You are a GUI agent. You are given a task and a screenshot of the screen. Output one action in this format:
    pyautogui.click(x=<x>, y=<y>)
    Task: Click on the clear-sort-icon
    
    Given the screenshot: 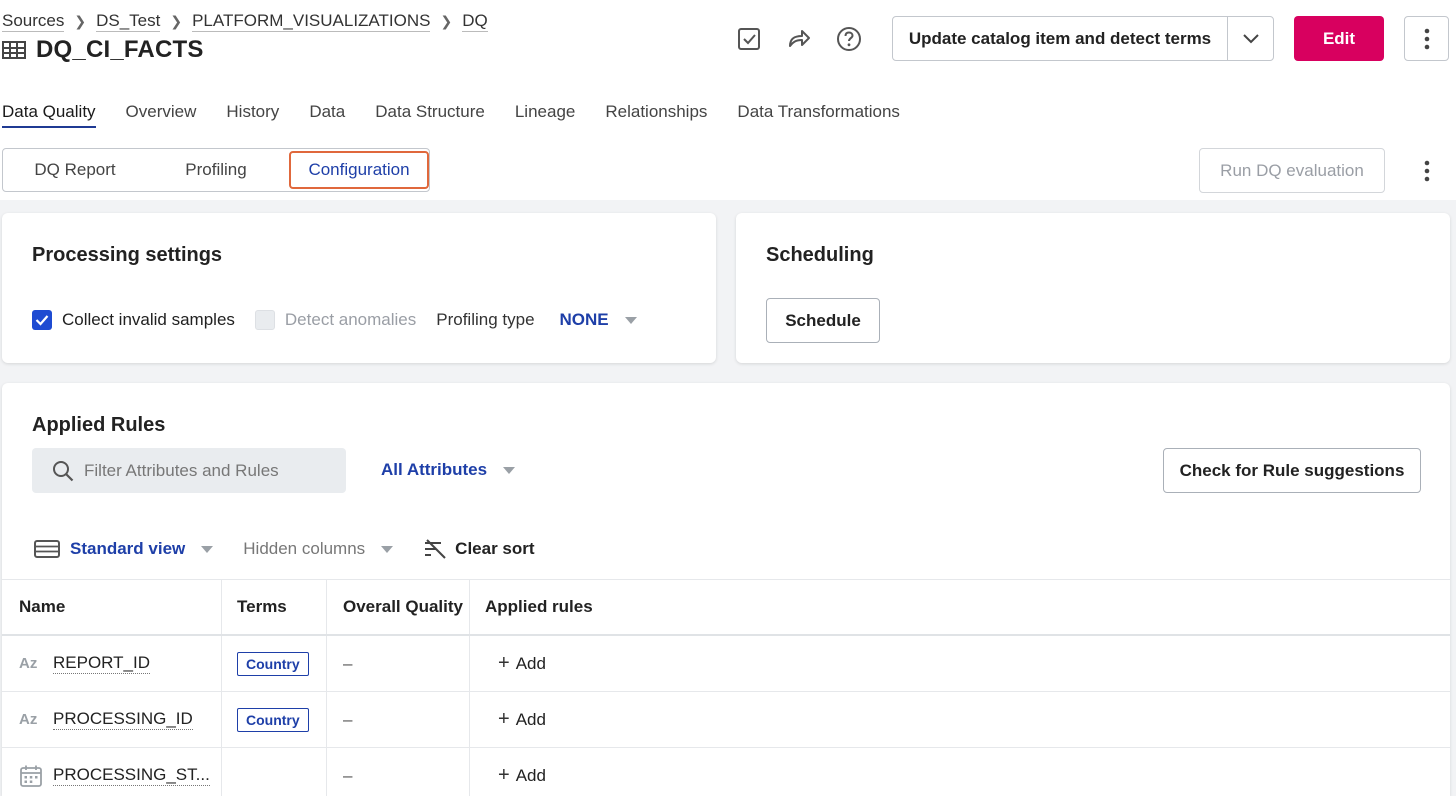 What is the action you would take?
    pyautogui.click(x=435, y=549)
    